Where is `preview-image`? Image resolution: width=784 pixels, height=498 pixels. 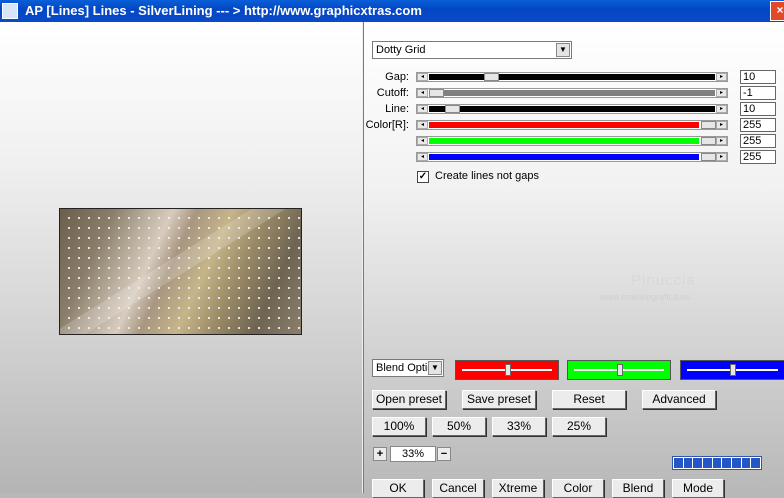
preview-image is located at coordinates (180, 271).